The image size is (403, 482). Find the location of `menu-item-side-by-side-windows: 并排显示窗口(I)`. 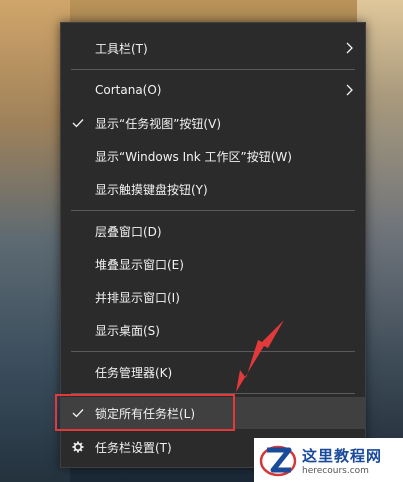

menu-item-side-by-side-windows: 并排显示窗口(I) is located at coordinates (213, 297).